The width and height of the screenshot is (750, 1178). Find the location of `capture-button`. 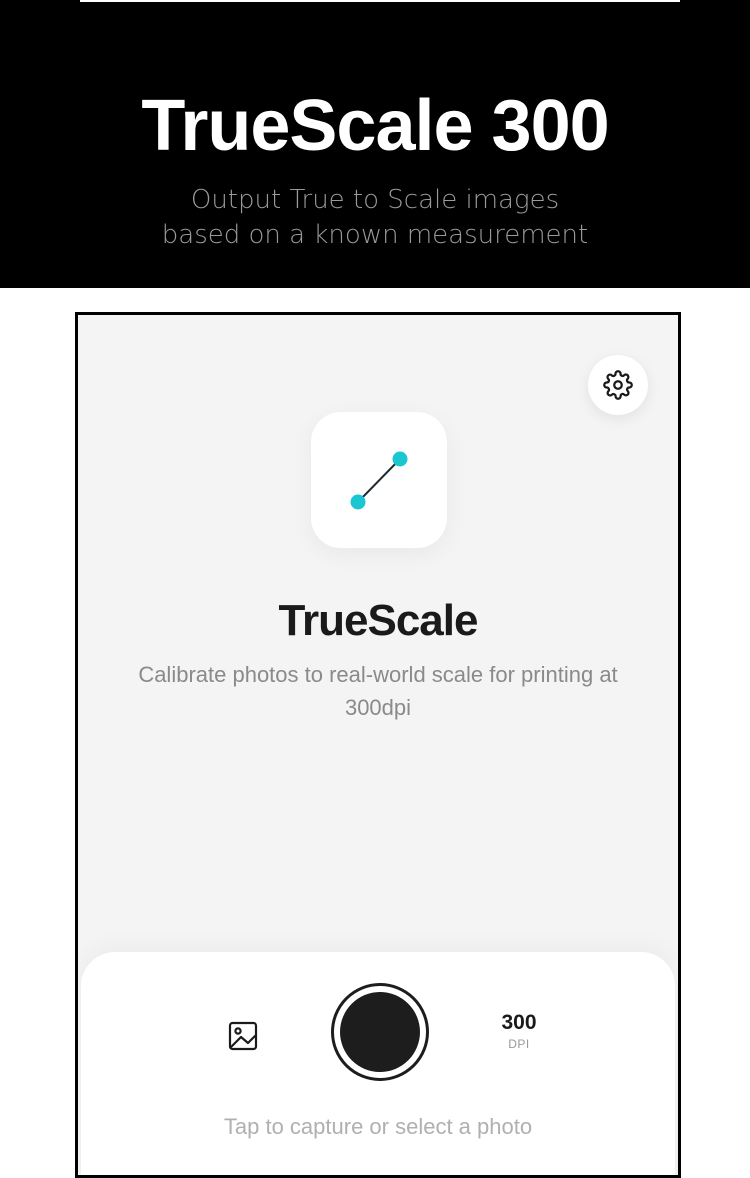

capture-button is located at coordinates (380, 1032).